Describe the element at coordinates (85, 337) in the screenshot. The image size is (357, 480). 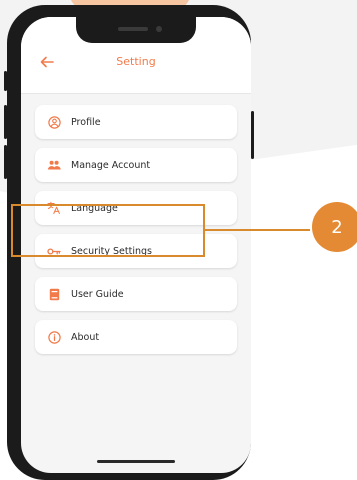
I see `menu-item-label: About` at that location.